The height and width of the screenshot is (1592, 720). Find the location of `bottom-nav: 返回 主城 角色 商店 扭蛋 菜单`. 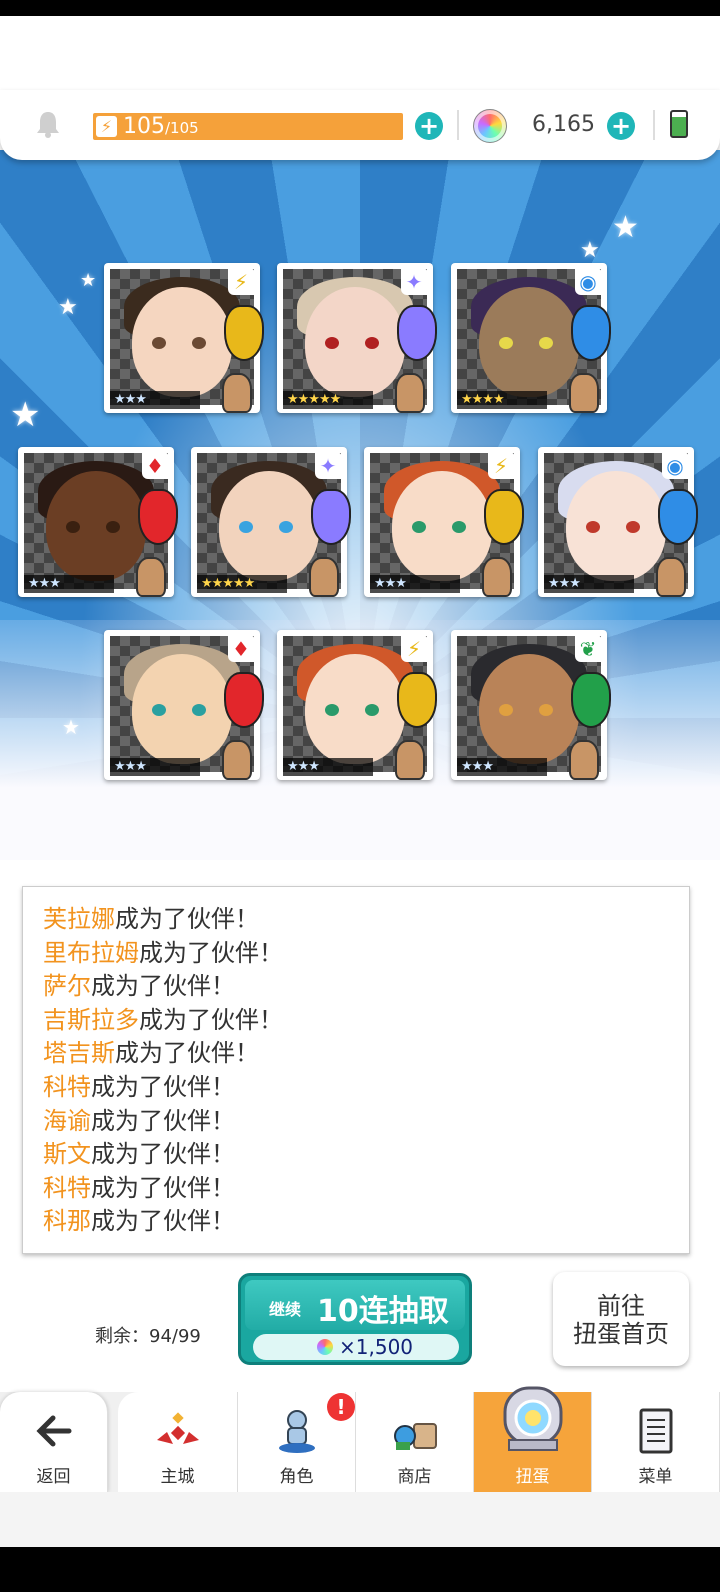

bottom-nav: 返回 主城 角色 商店 扭蛋 菜单 is located at coordinates (360, 1439).